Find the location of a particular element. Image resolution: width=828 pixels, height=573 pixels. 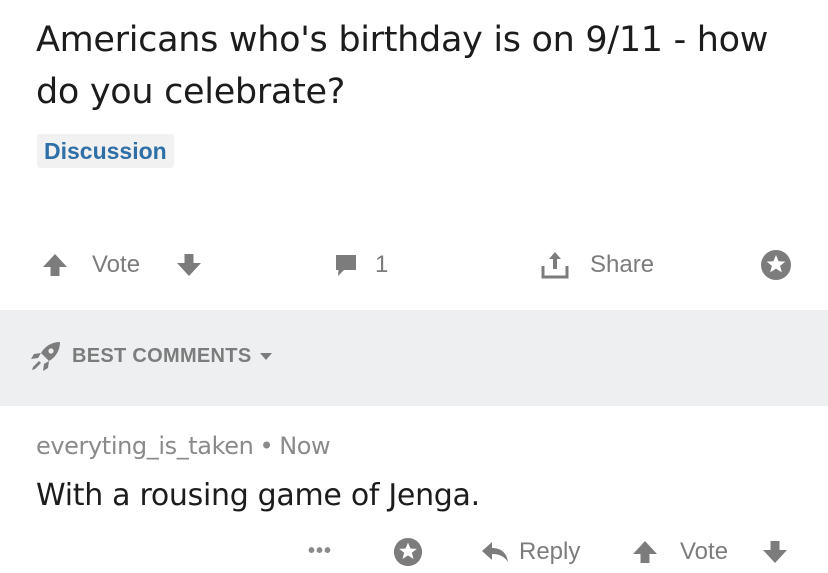

comment-upvote-button: Vote is located at coordinates (680, 551).